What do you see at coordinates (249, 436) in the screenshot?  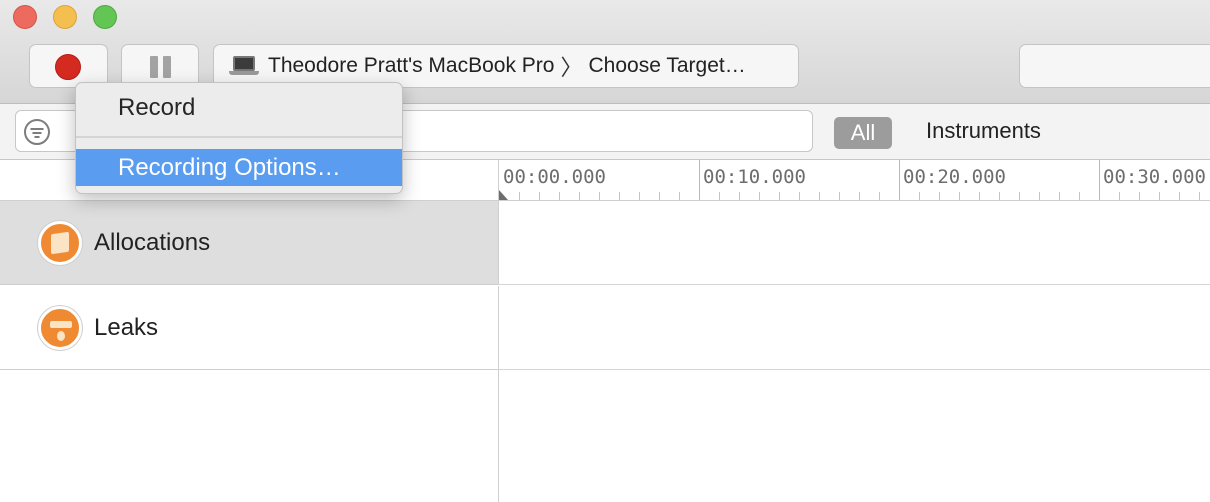 I see `instrument-list-empty-area` at bounding box center [249, 436].